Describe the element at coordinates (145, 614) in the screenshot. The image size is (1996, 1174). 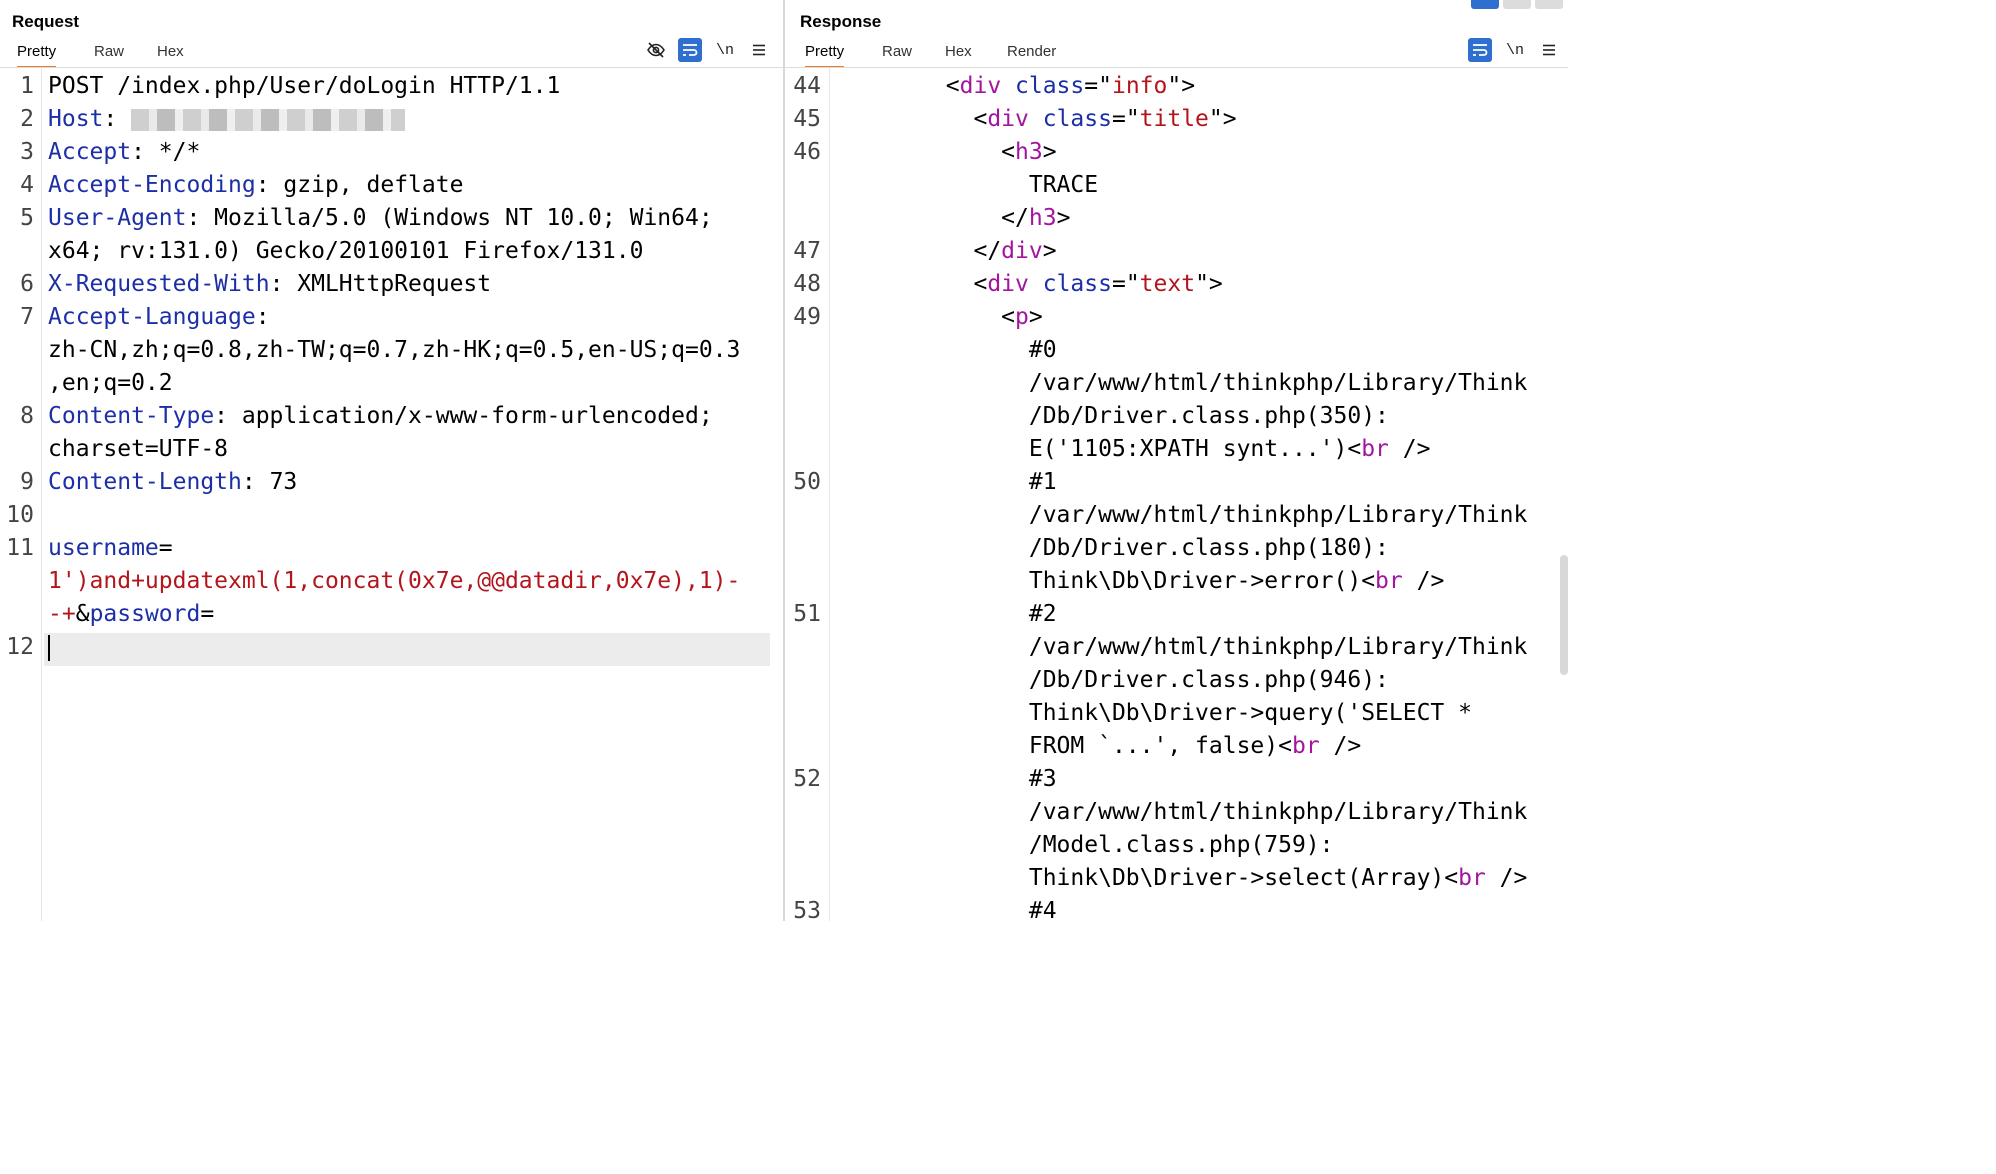
I see `code-token: password` at that location.